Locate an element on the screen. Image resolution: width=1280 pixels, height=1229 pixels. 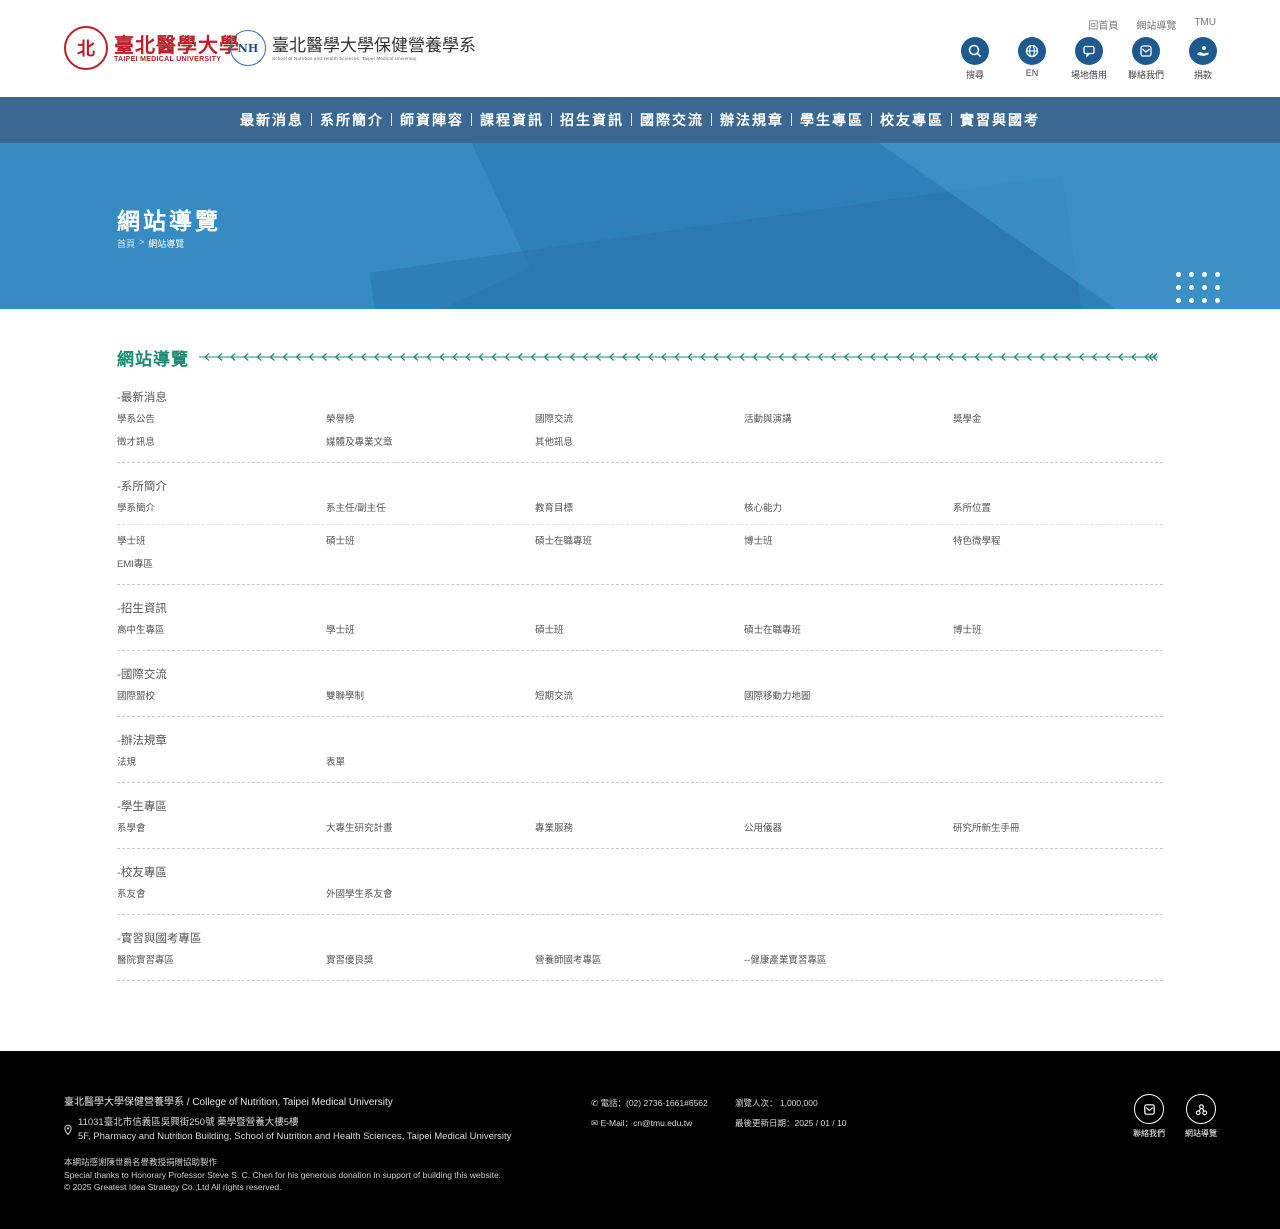
sitemap-link: 系主任/副主任 is located at coordinates (430, 508).